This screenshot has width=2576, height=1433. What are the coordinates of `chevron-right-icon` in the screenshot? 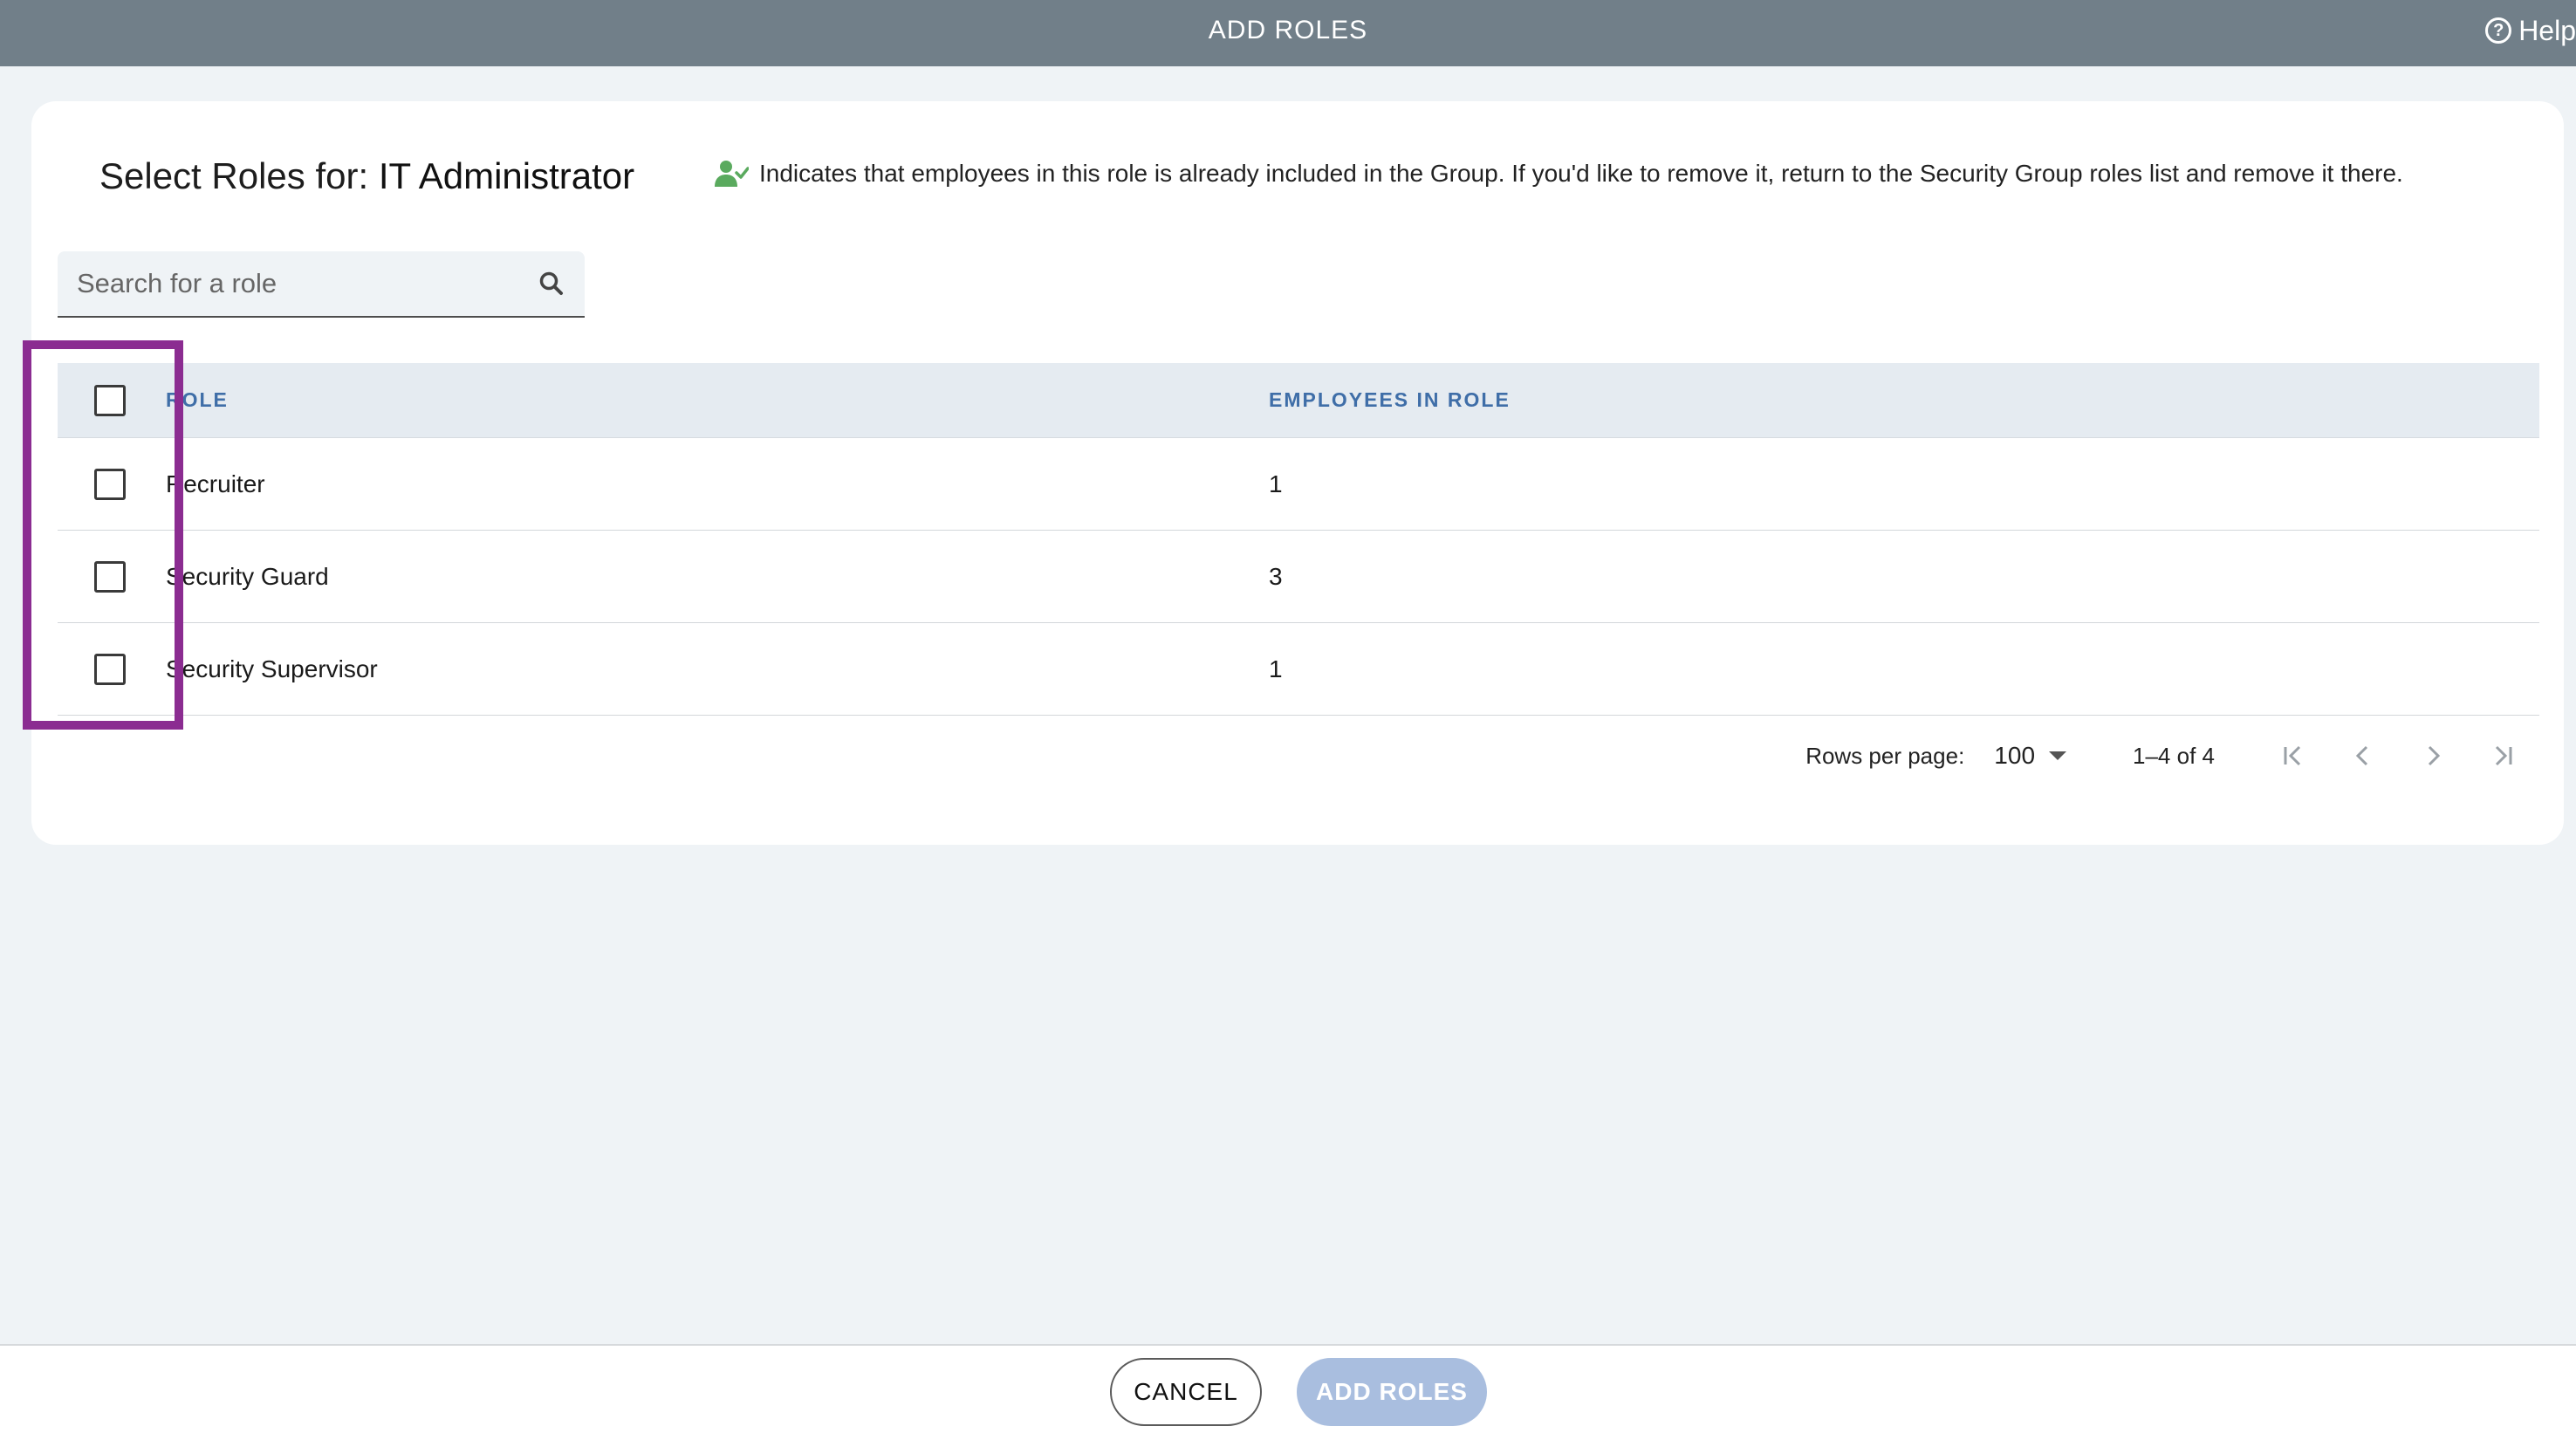 It's located at (2434, 755).